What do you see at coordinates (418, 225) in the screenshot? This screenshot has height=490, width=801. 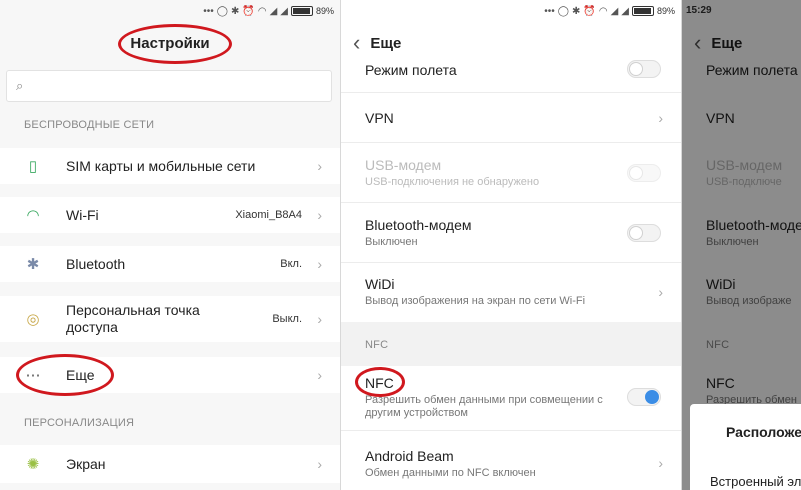 I see `item-title: Bluetooth-модем` at bounding box center [418, 225].